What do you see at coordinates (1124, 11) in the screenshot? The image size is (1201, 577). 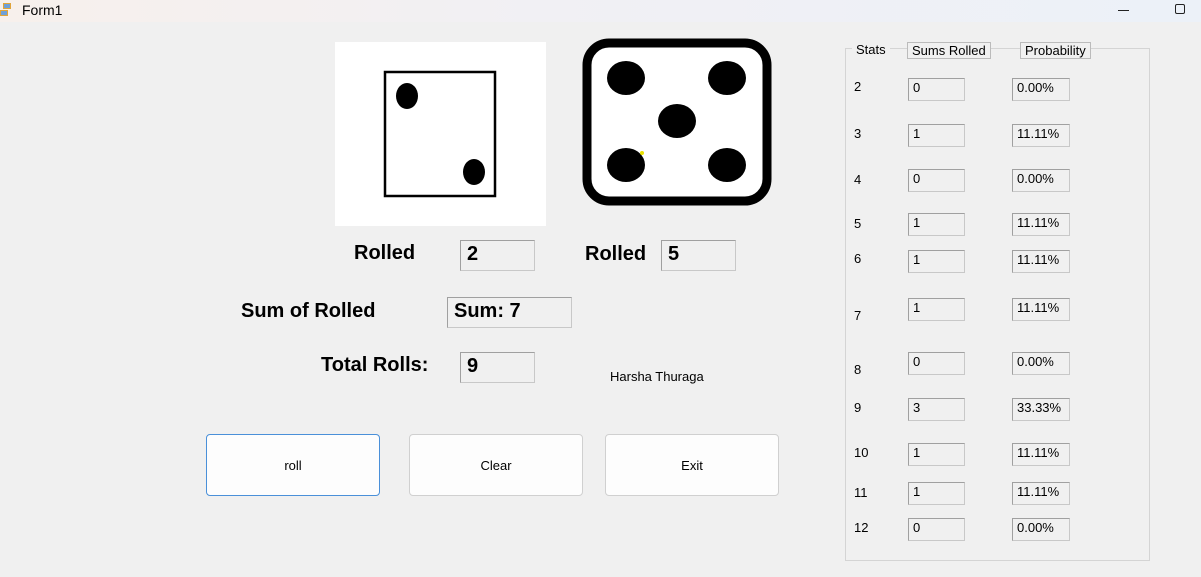 I see `minimize-button` at bounding box center [1124, 11].